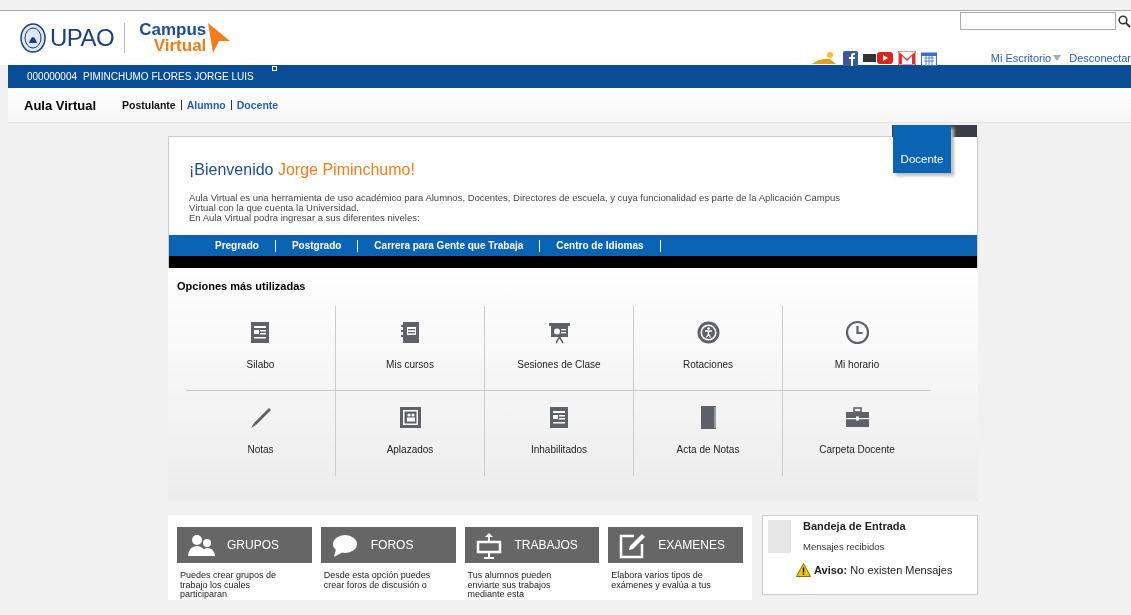  Describe the element at coordinates (33, 38) in the screenshot. I see `university-seal-icon` at that location.